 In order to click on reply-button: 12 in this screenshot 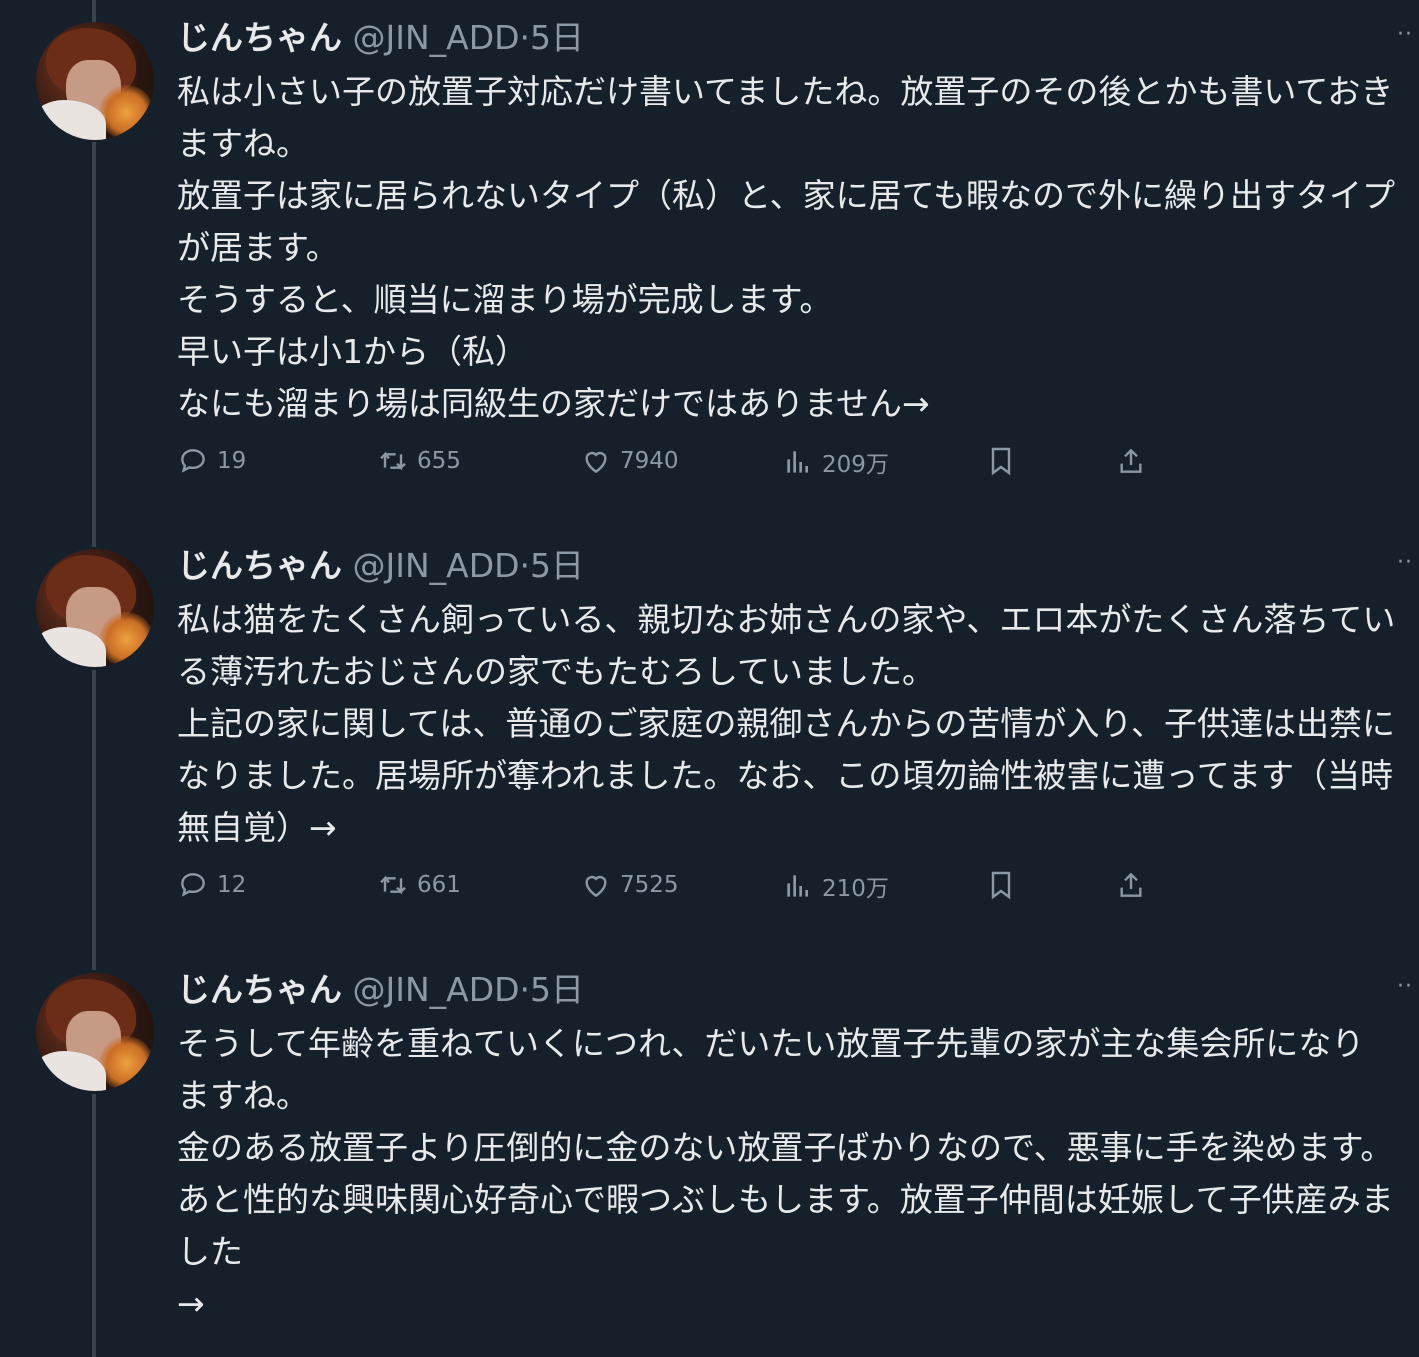, I will do `click(211, 885)`.